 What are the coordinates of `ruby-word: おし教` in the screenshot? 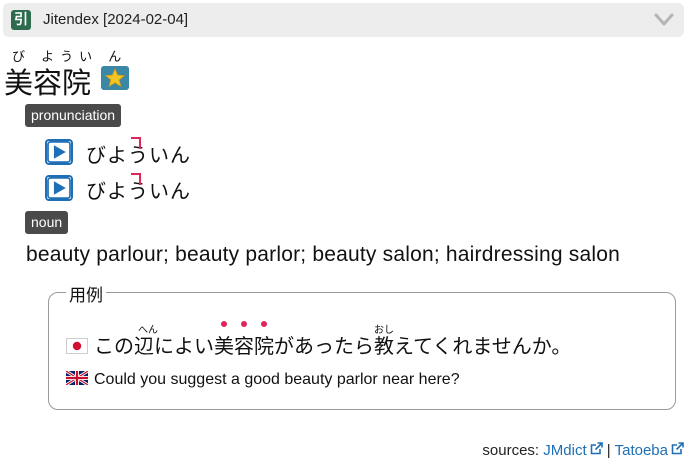 It's located at (384, 341).